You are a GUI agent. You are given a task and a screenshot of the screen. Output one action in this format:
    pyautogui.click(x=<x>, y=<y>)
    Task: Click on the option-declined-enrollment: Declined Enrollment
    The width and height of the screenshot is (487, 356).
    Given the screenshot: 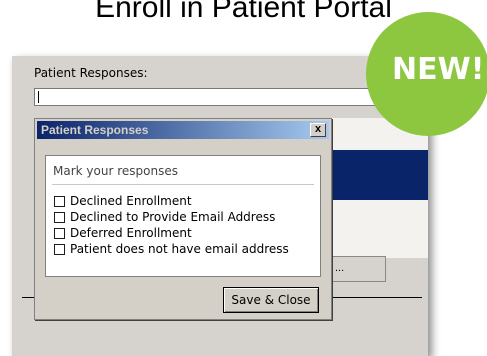 What is the action you would take?
    pyautogui.click(x=123, y=201)
    